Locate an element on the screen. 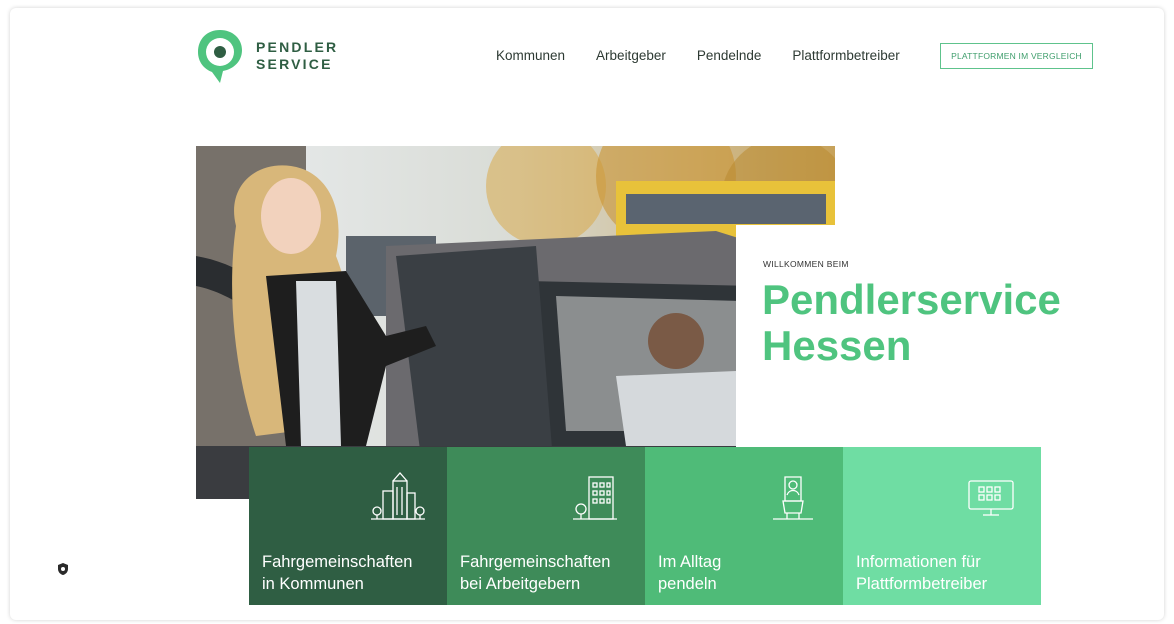  compare-platforms-button: PLATTFORMEN IM VERGLEICH is located at coordinates (1016, 56).